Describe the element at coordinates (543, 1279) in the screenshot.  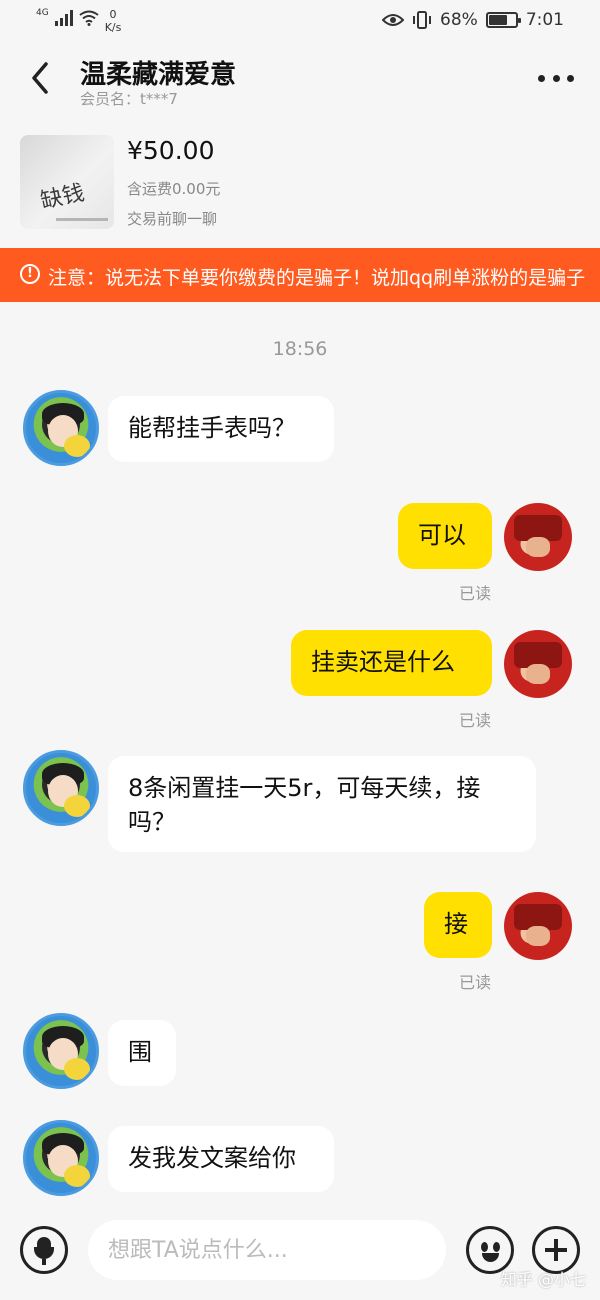
I see `watermark: 知乎 @小七` at that location.